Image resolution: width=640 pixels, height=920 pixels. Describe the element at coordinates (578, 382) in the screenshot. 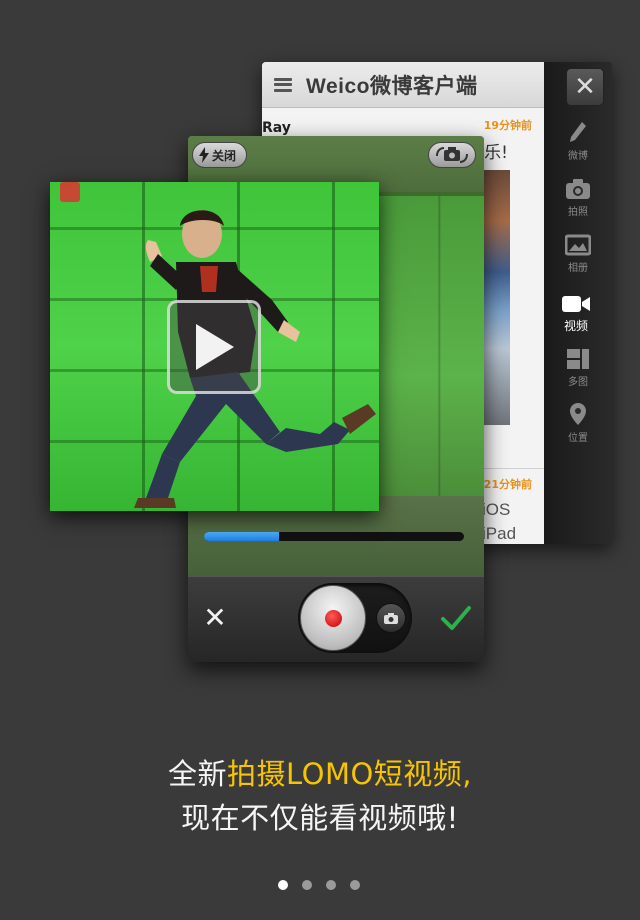

I see `sidebar-item-label: 多图` at that location.